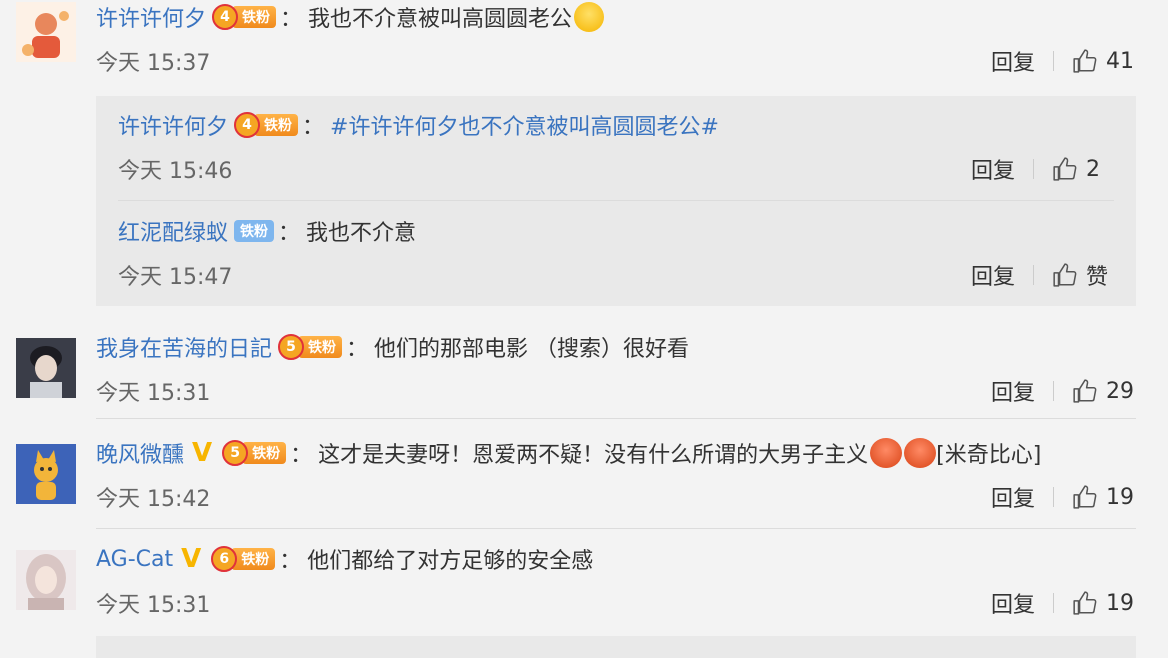 This screenshot has height=658, width=1168. What do you see at coordinates (1062, 61) in the screenshot?
I see `comment-actions: 回复 41` at bounding box center [1062, 61].